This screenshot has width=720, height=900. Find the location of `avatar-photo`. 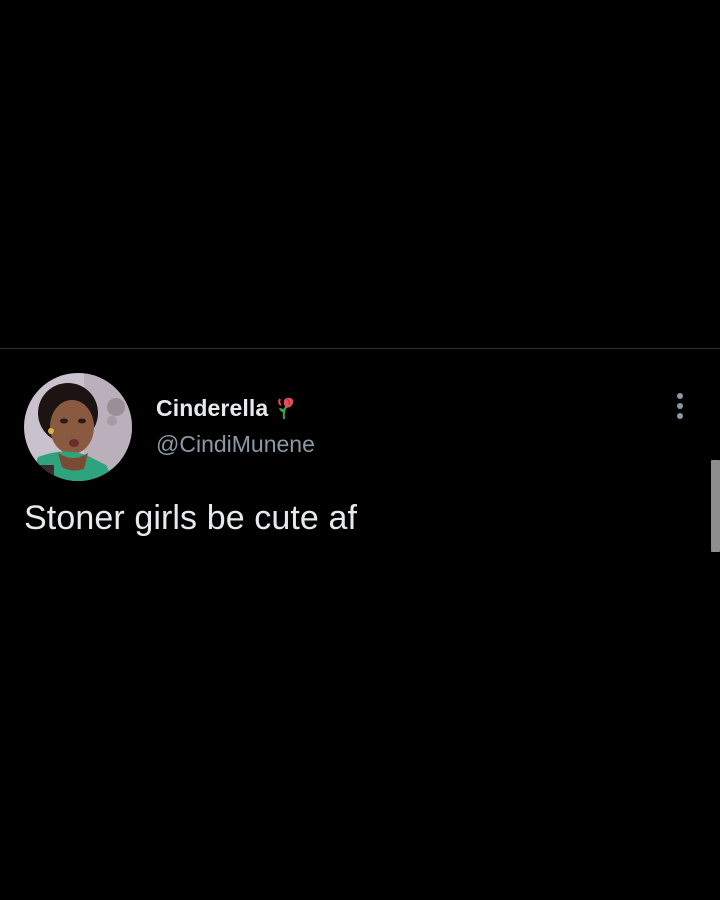

avatar-photo is located at coordinates (78, 427).